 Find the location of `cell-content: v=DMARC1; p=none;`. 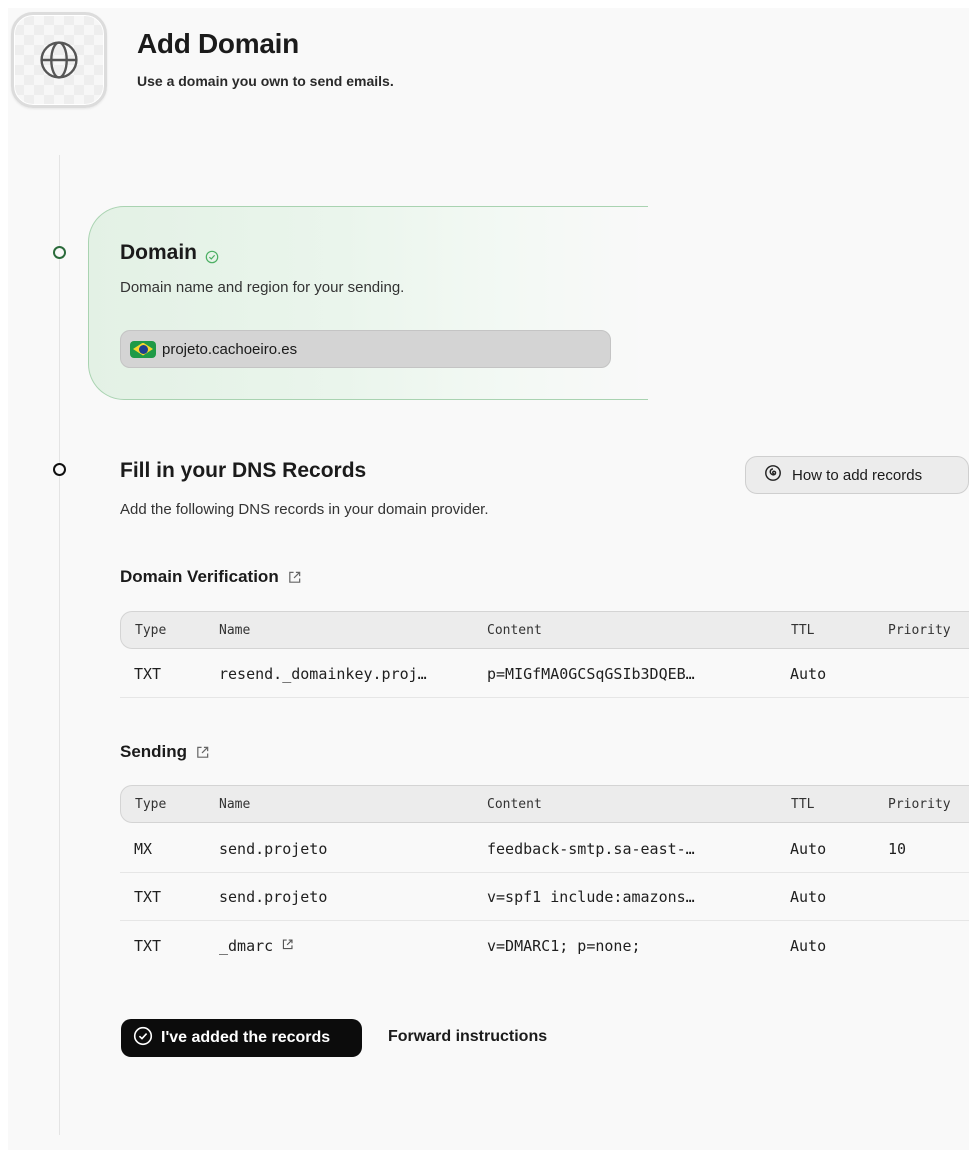

cell-content: v=DMARC1; p=none; is located at coordinates (564, 946).